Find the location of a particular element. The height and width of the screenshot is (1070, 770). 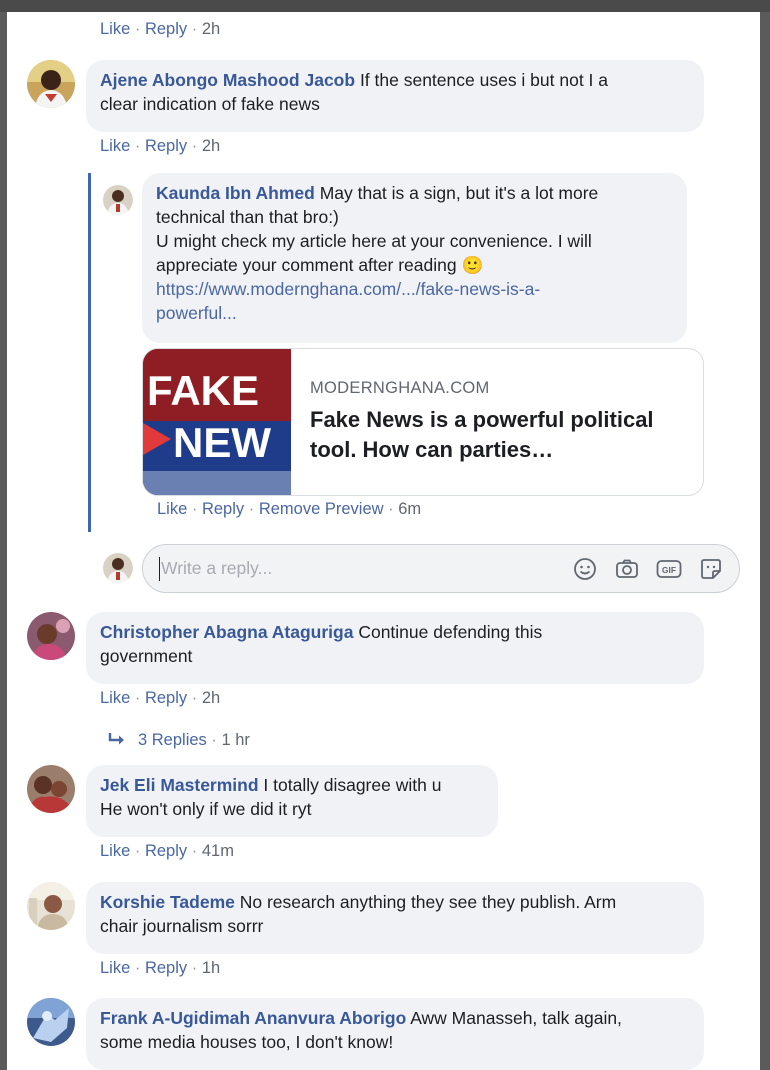

preview-image: FAKE NEW is located at coordinates (217, 422).